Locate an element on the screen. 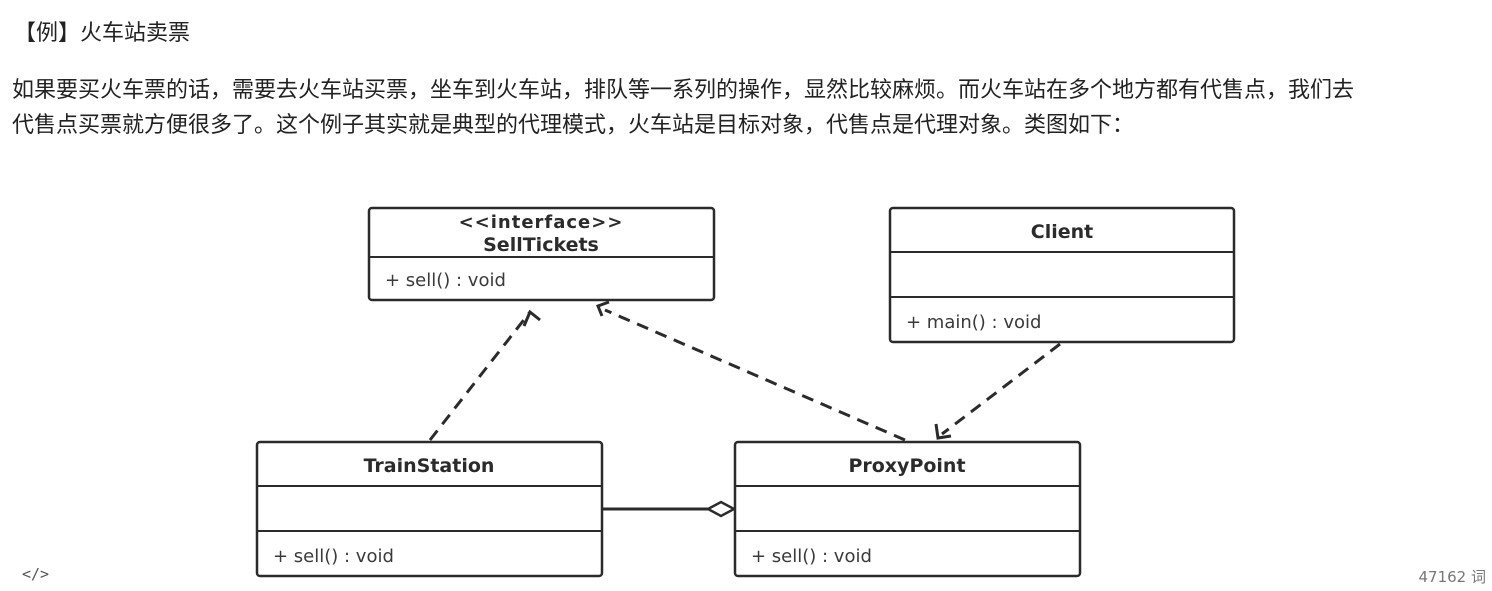  class-proxypoint: ProxyPoint + sell() : void is located at coordinates (907, 509).